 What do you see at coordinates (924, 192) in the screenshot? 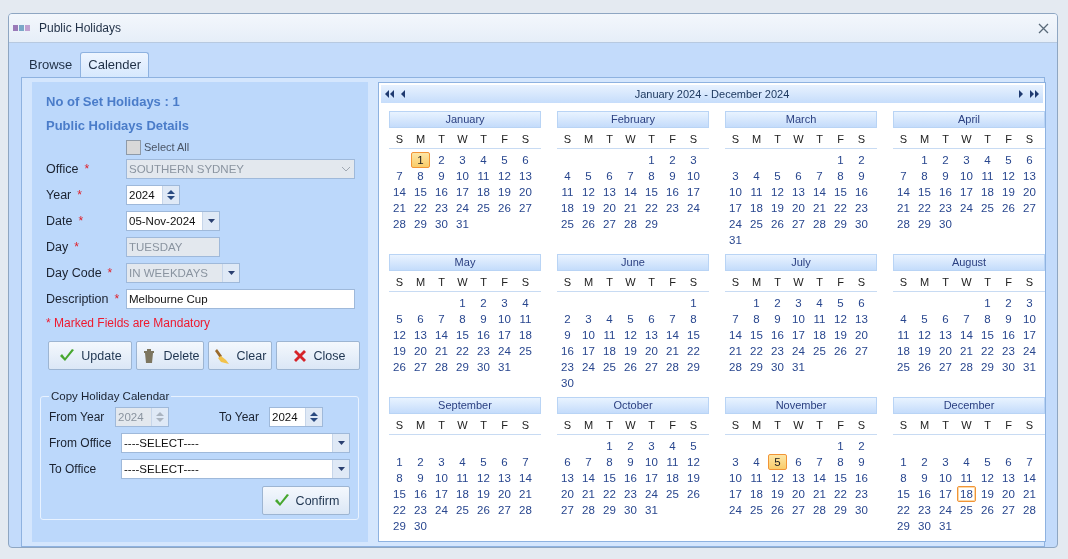
I see `calendar-day: 15` at bounding box center [924, 192].